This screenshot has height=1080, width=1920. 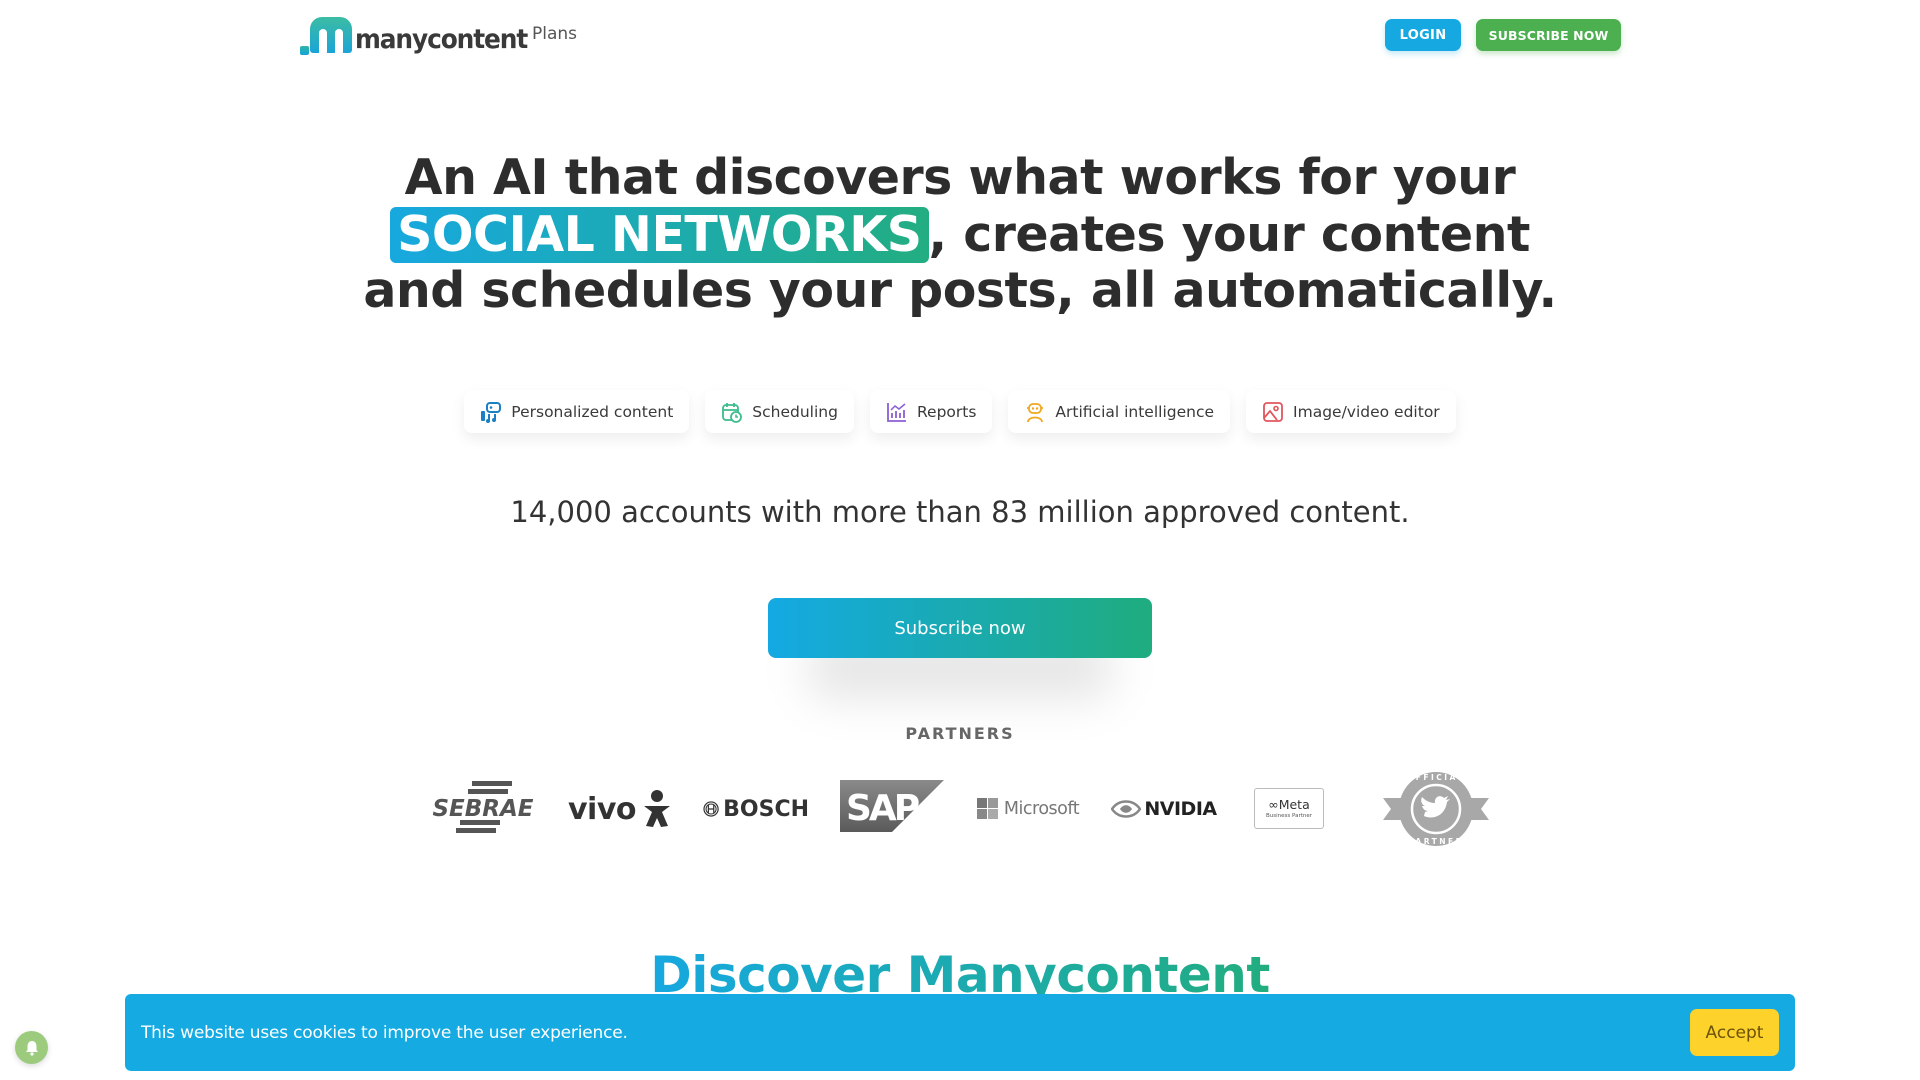 I want to click on feature-image-video-editor: Image/video editor, so click(x=1351, y=411).